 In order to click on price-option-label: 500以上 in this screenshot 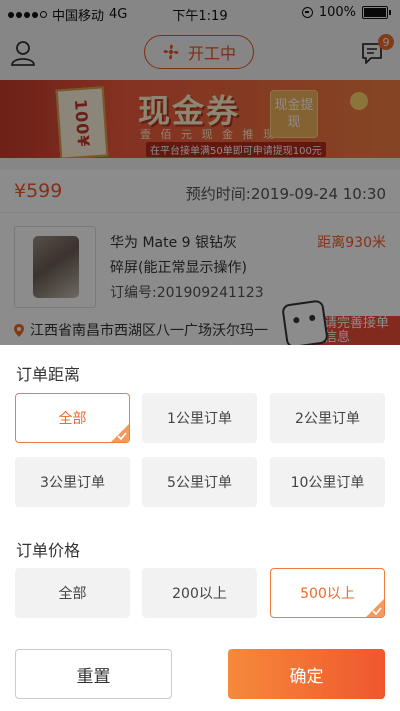, I will do `click(327, 594)`.